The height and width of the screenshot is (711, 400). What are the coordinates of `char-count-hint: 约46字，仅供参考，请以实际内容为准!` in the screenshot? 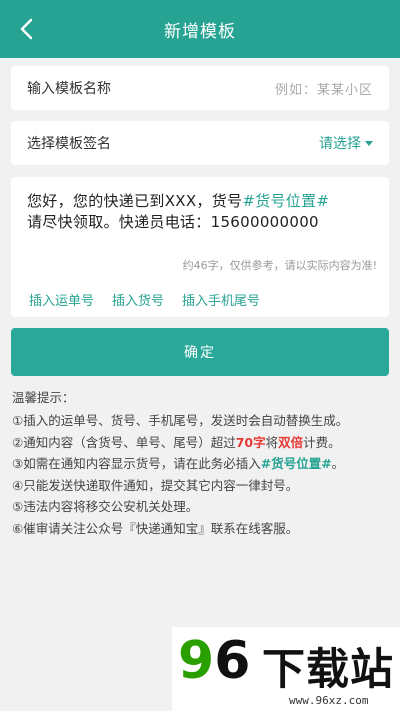 It's located at (279, 265).